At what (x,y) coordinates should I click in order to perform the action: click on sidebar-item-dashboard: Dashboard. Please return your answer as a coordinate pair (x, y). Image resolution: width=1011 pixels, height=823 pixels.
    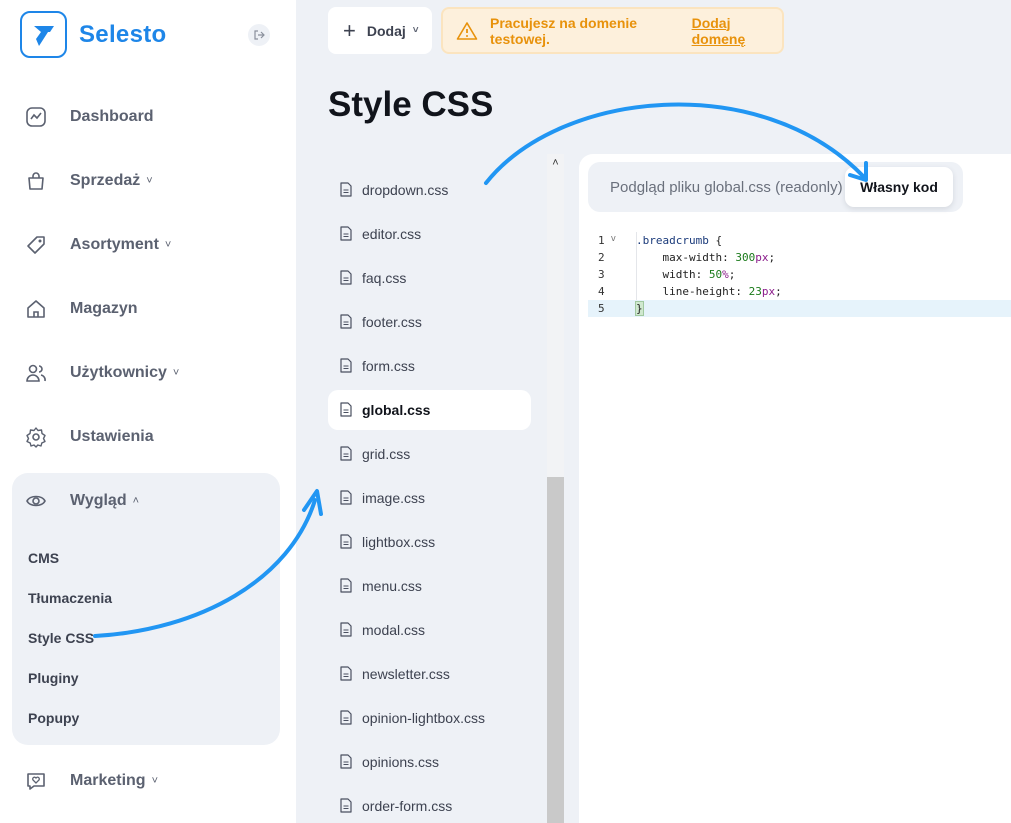
    Looking at the image, I should click on (89, 117).